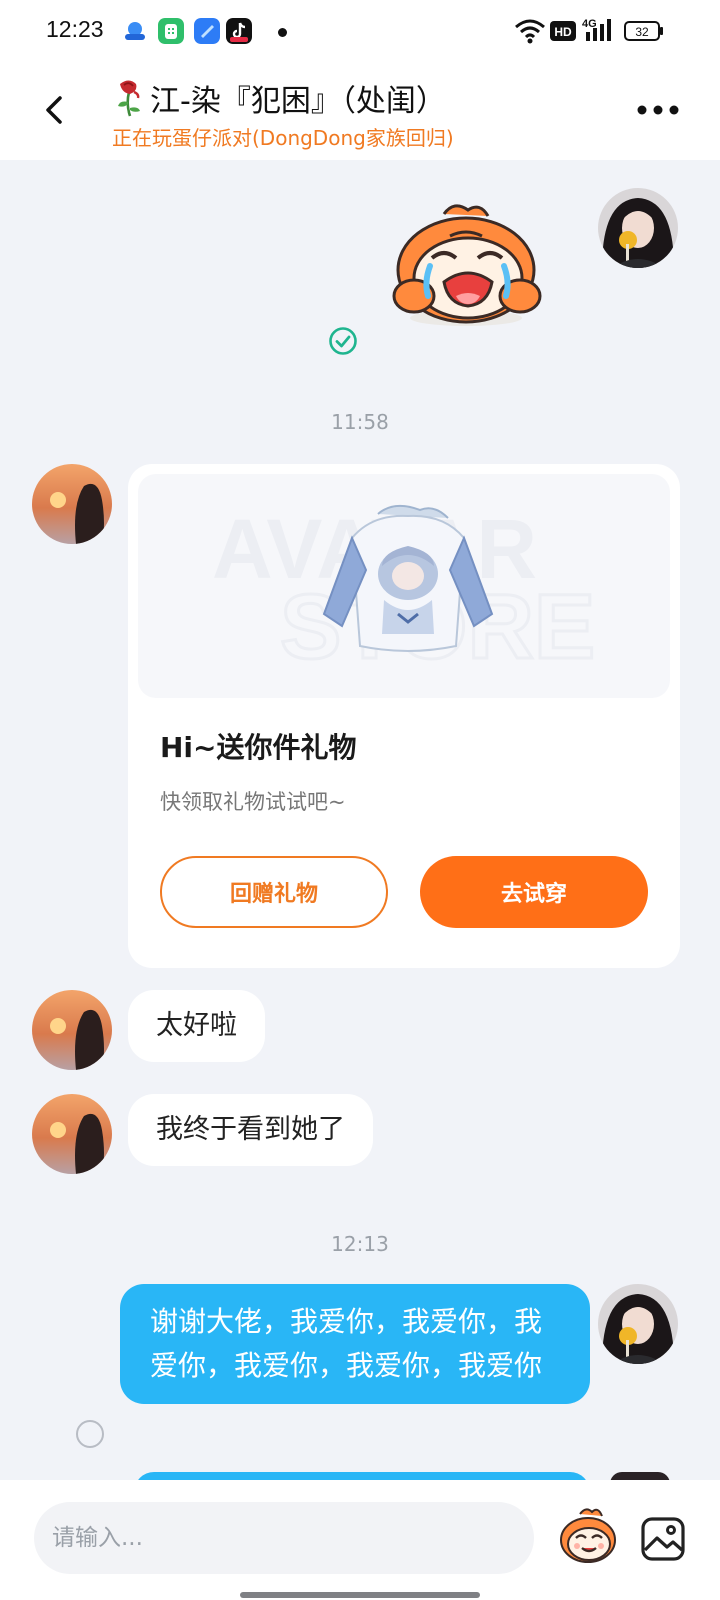  I want to click on chat-header: 江-染『犯困』（处闺） 正在玩蛋仔派对(DongDong家族回归), so click(360, 111).